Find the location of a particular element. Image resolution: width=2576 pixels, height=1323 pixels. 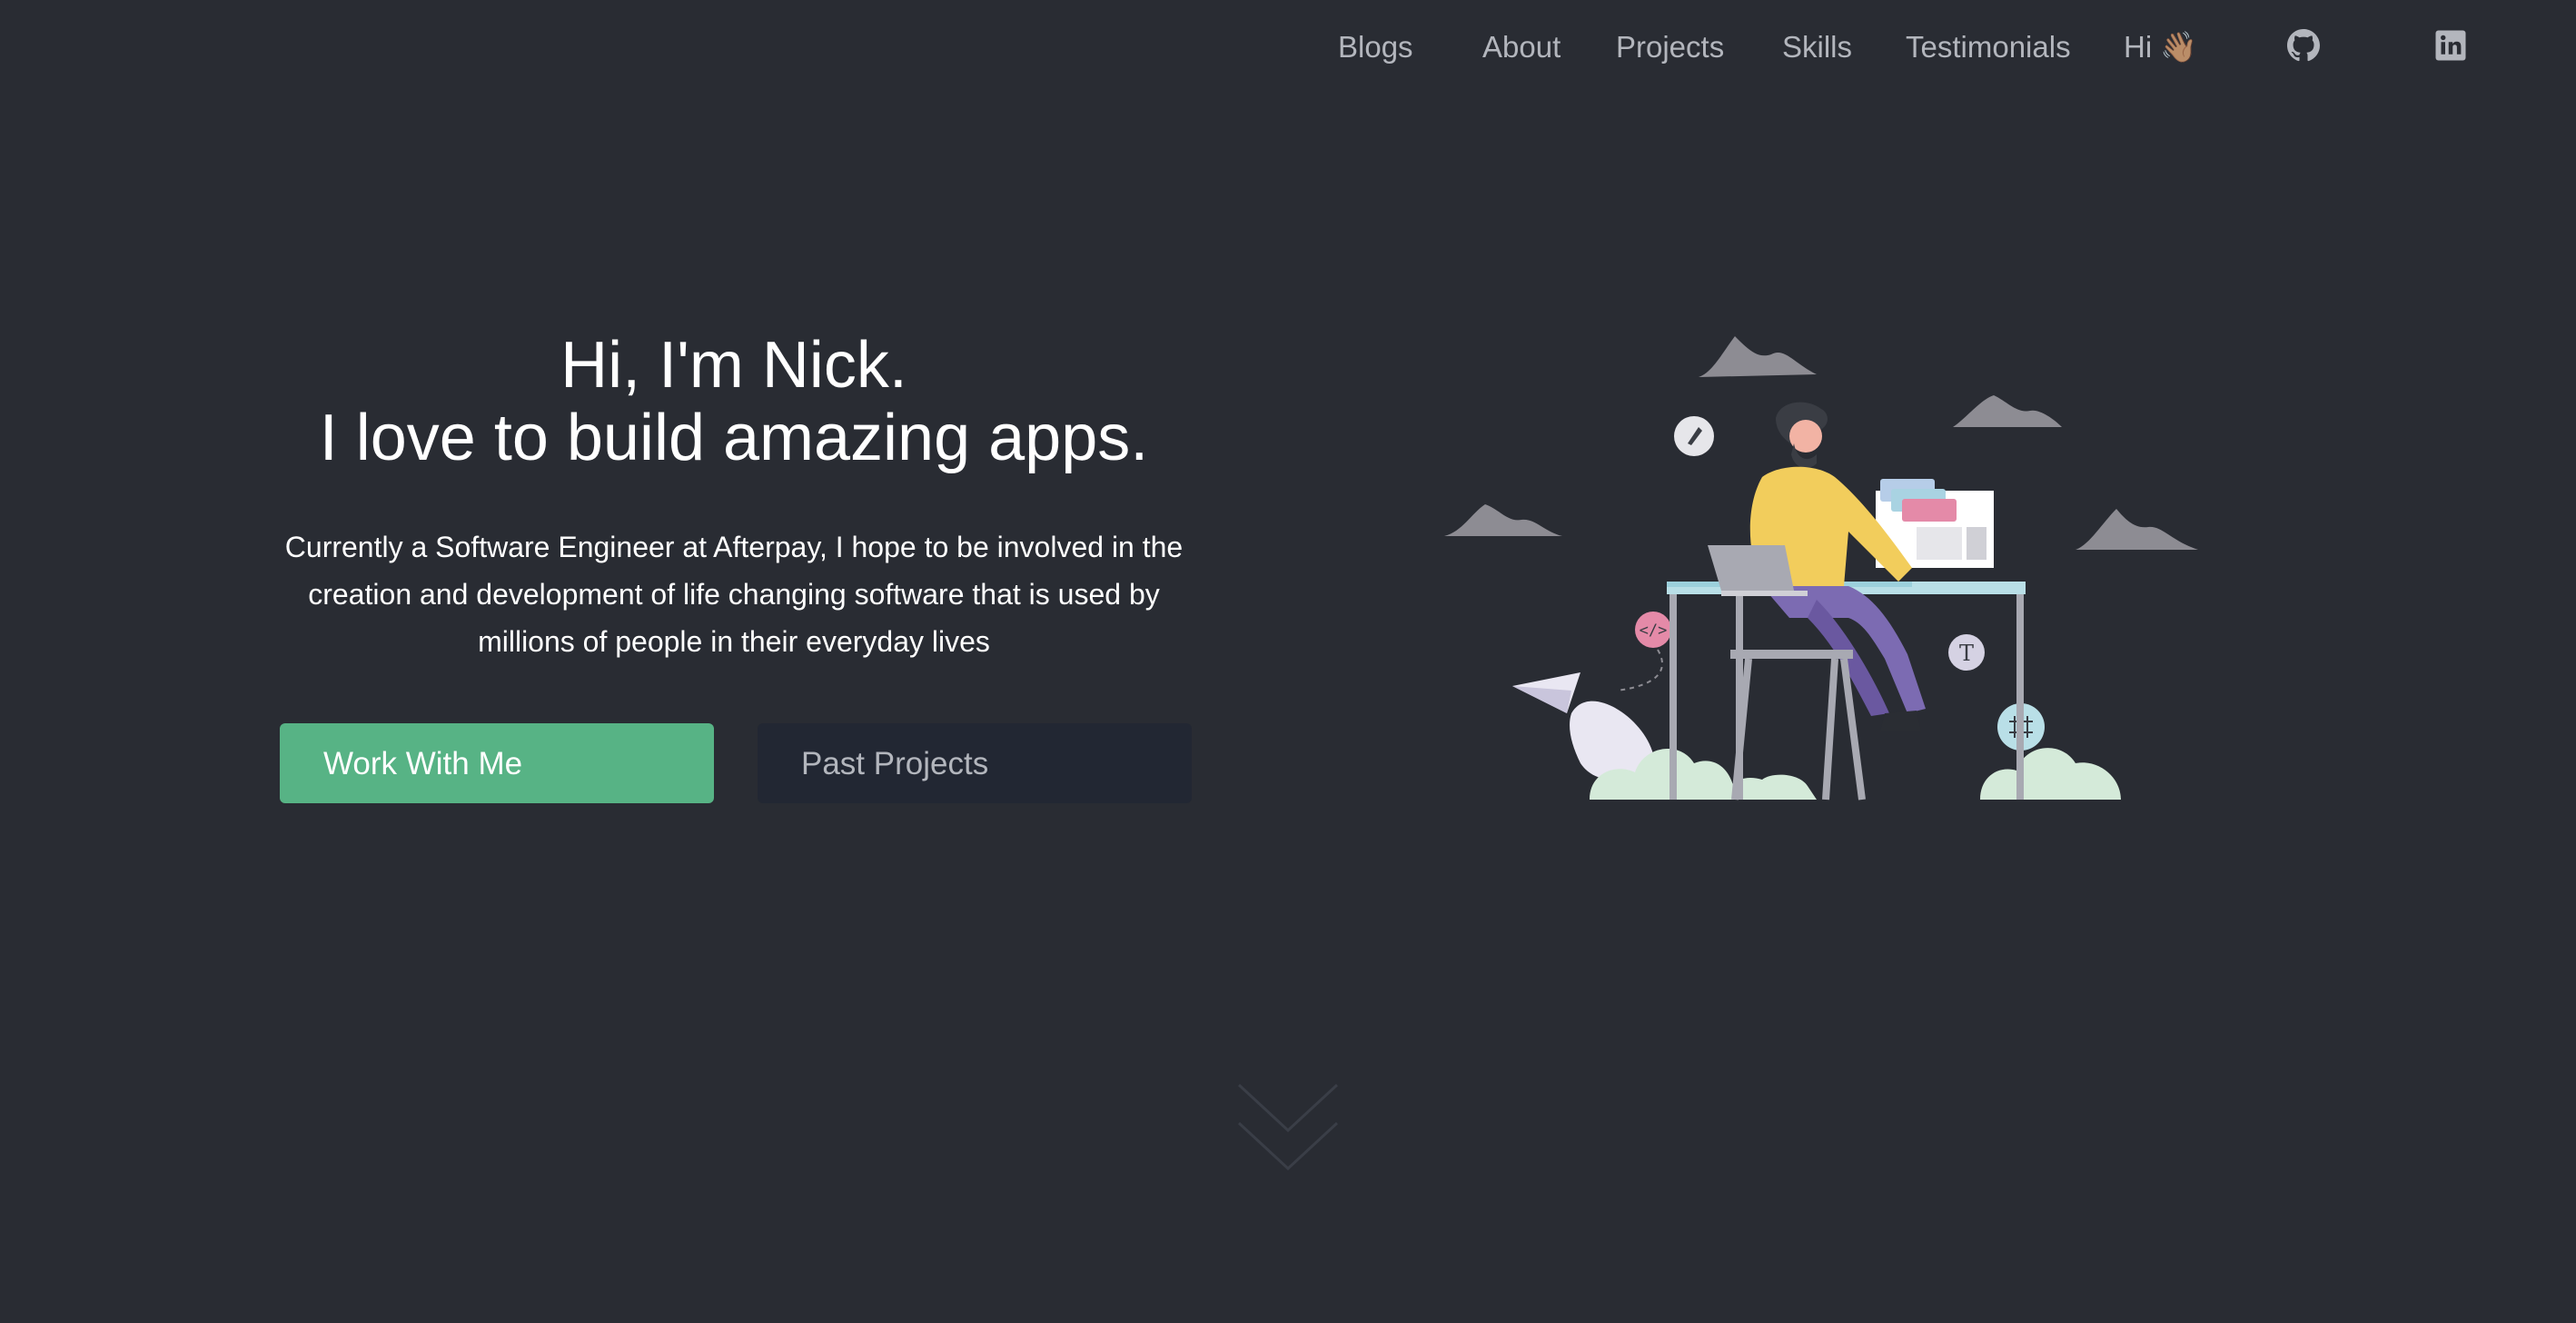

nav-link-projects: Projects is located at coordinates (1670, 47).